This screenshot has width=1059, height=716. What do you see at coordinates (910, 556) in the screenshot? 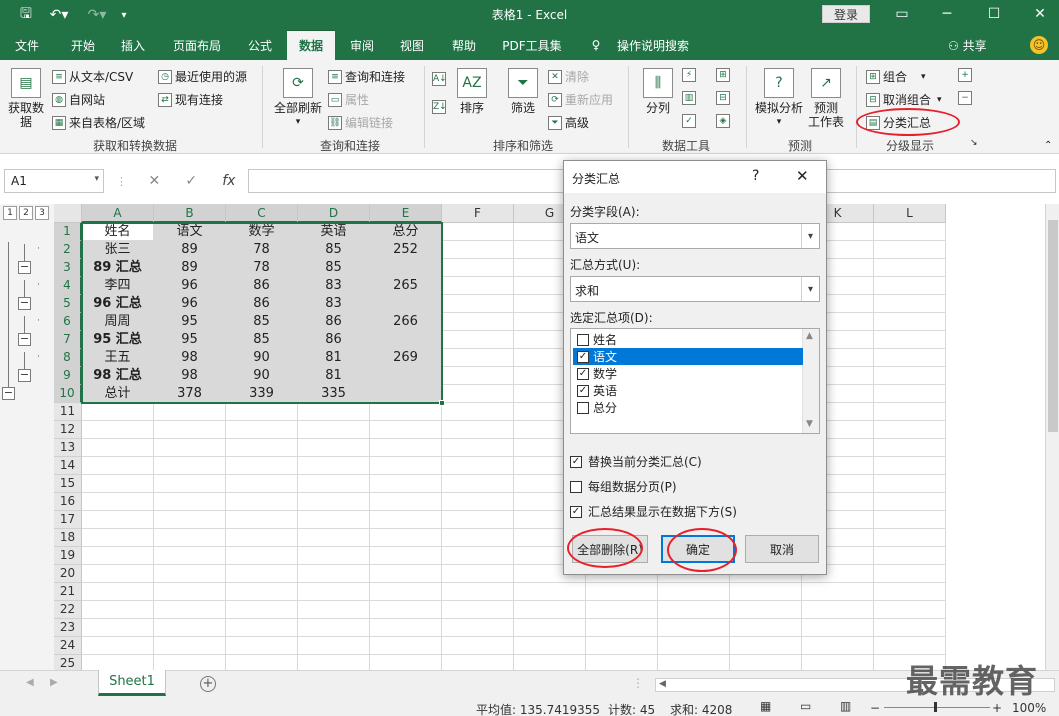
I see `cell-l19` at bounding box center [910, 556].